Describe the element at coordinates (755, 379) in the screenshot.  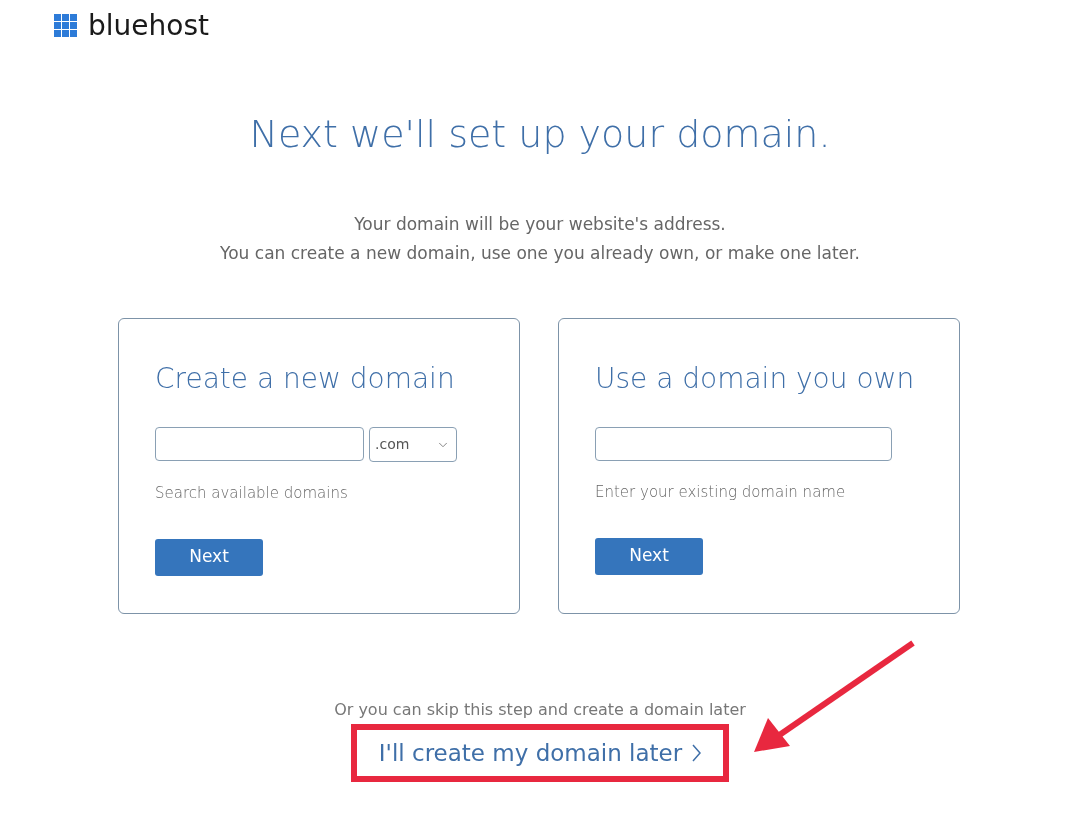
I see `card-title: Use a domain you own` at that location.